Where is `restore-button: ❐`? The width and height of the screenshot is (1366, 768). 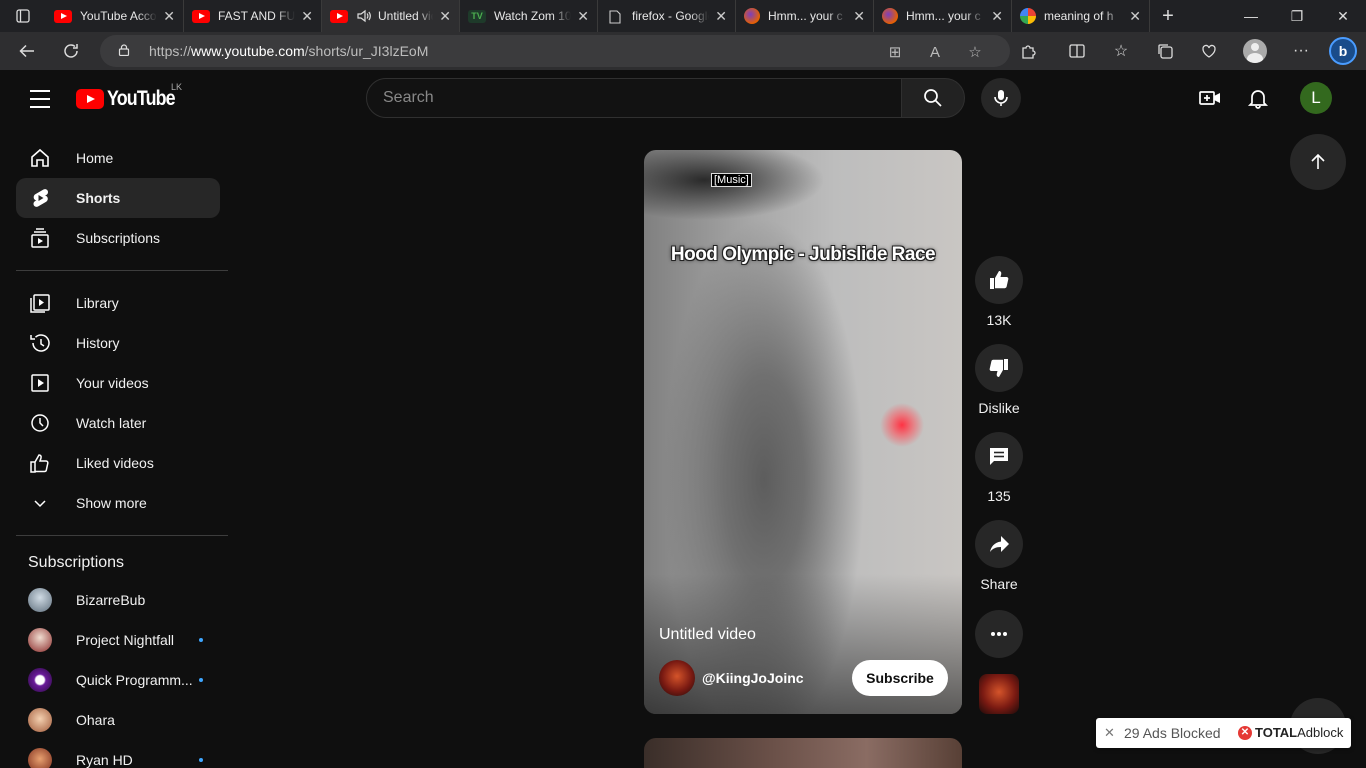
restore-button: ❐ is located at coordinates (1297, 16).